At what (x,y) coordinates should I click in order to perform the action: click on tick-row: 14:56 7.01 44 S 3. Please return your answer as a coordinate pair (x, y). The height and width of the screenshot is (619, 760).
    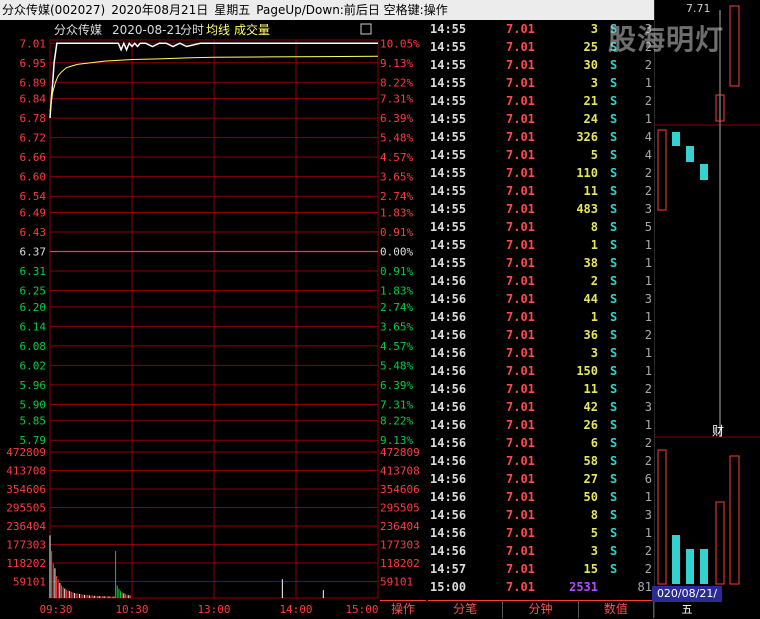
    Looking at the image, I should click on (541, 299).